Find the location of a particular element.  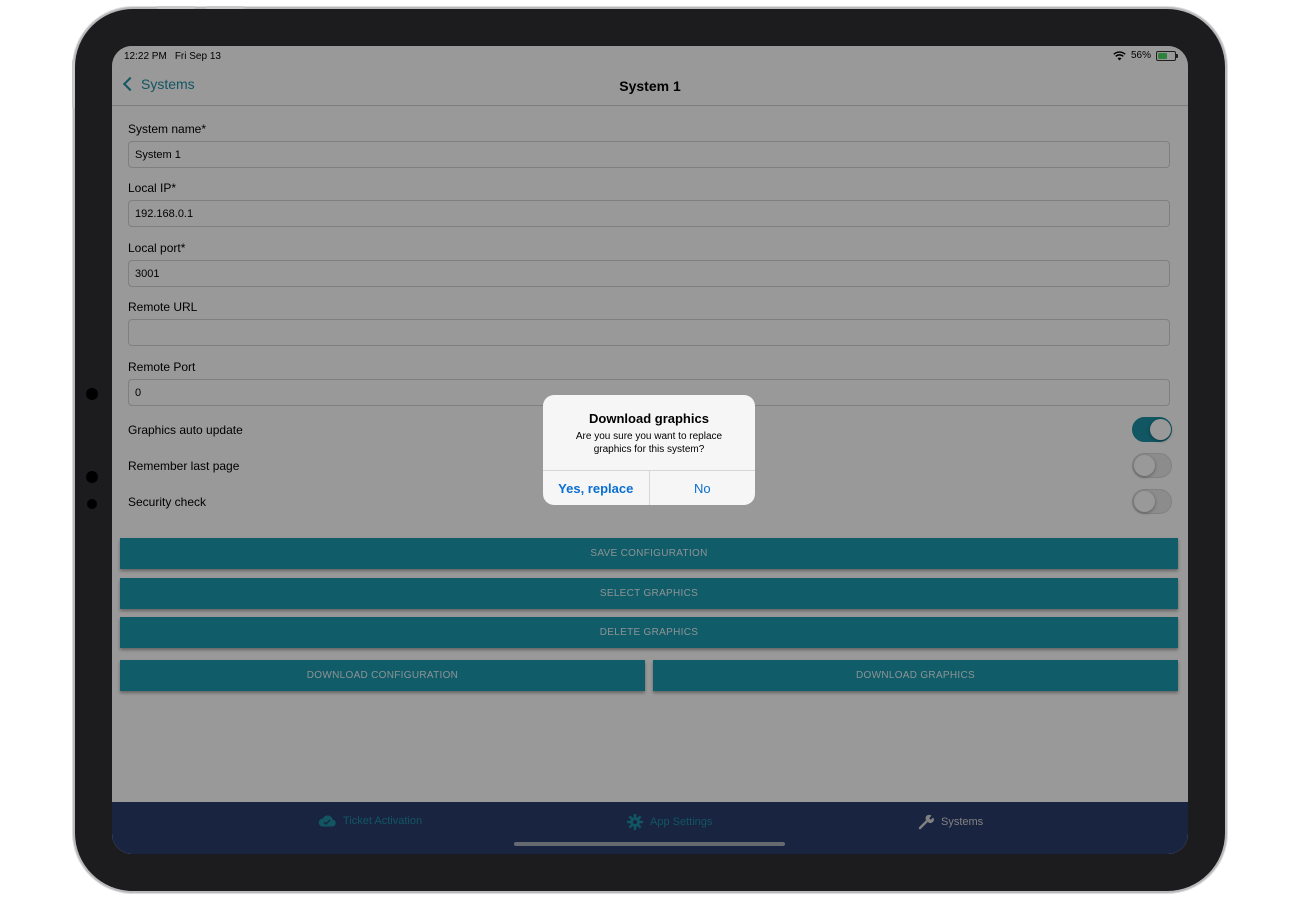

alert-actions: Yes, replace No is located at coordinates (649, 487).